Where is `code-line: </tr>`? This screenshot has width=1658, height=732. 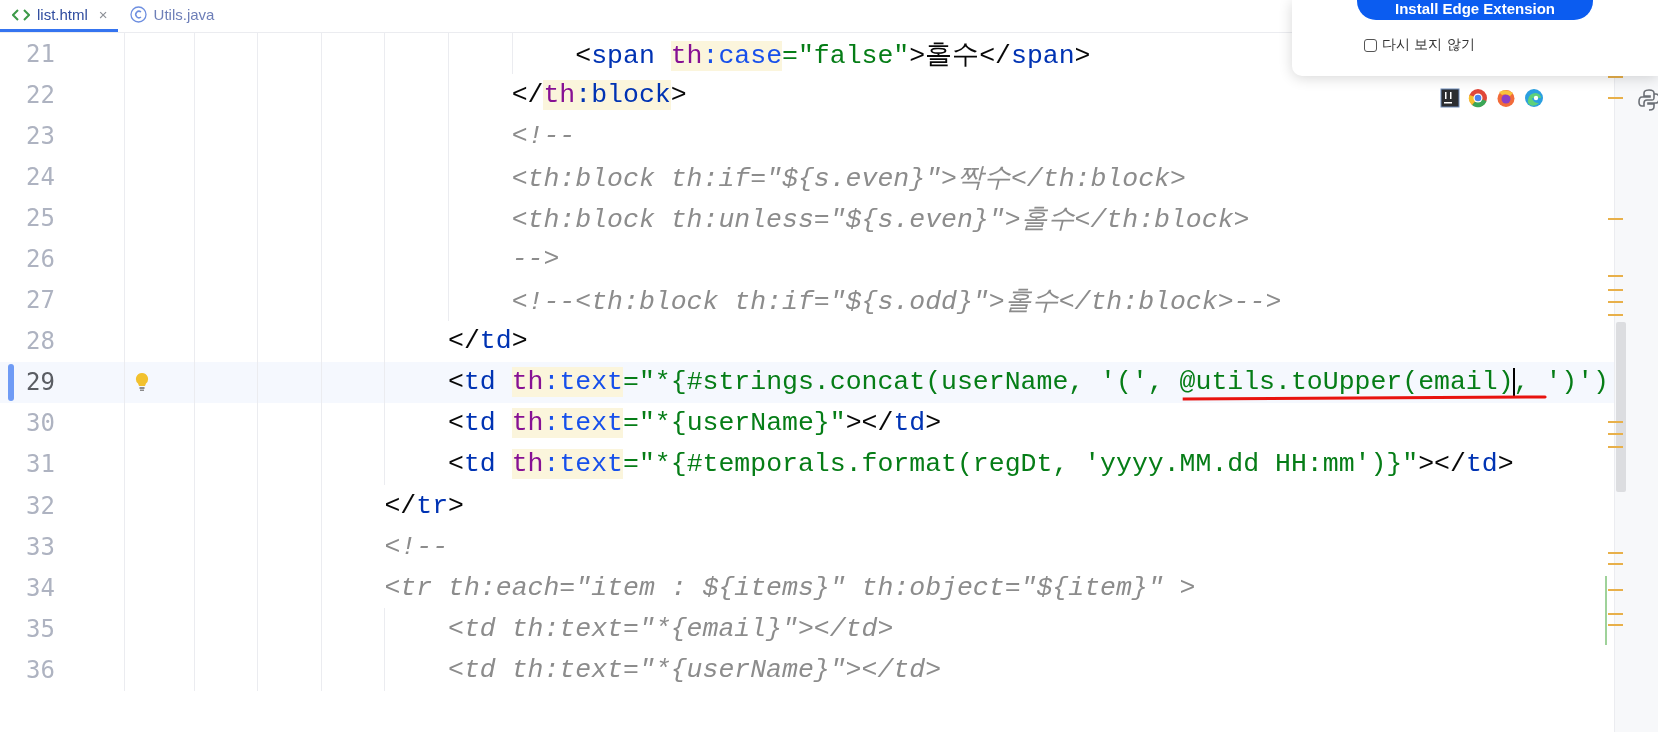
code-line: </tr> is located at coordinates (423, 505).